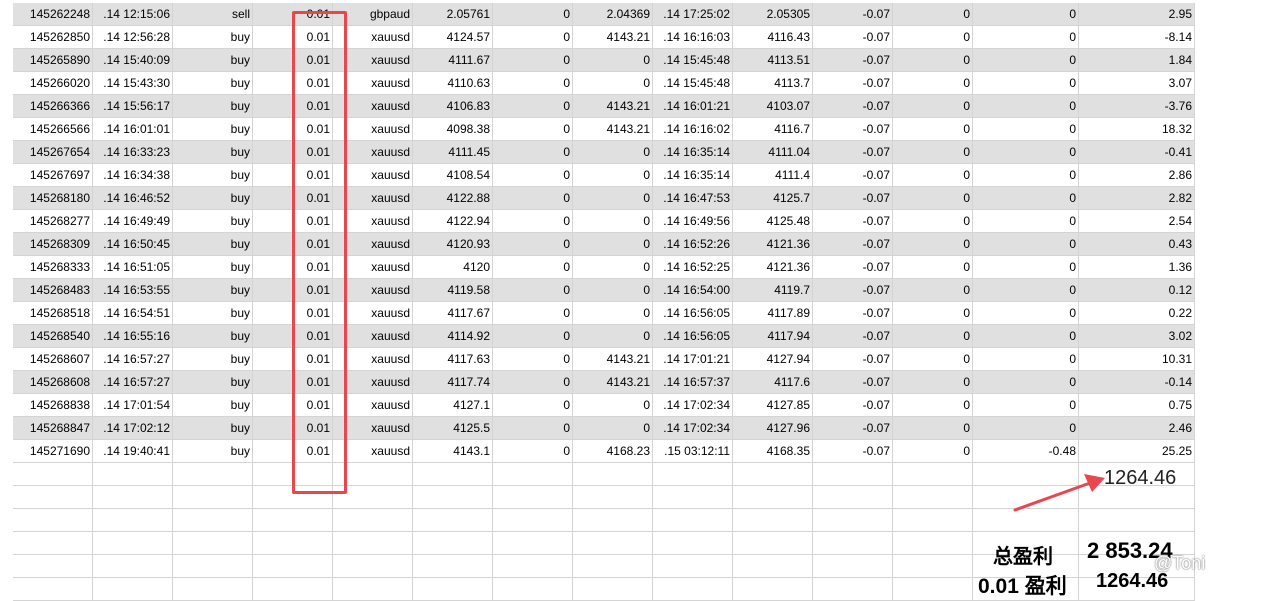 This screenshot has width=1261, height=601. Describe the element at coordinates (773, 405) in the screenshot. I see `close-price-cell: 4127.85` at that location.